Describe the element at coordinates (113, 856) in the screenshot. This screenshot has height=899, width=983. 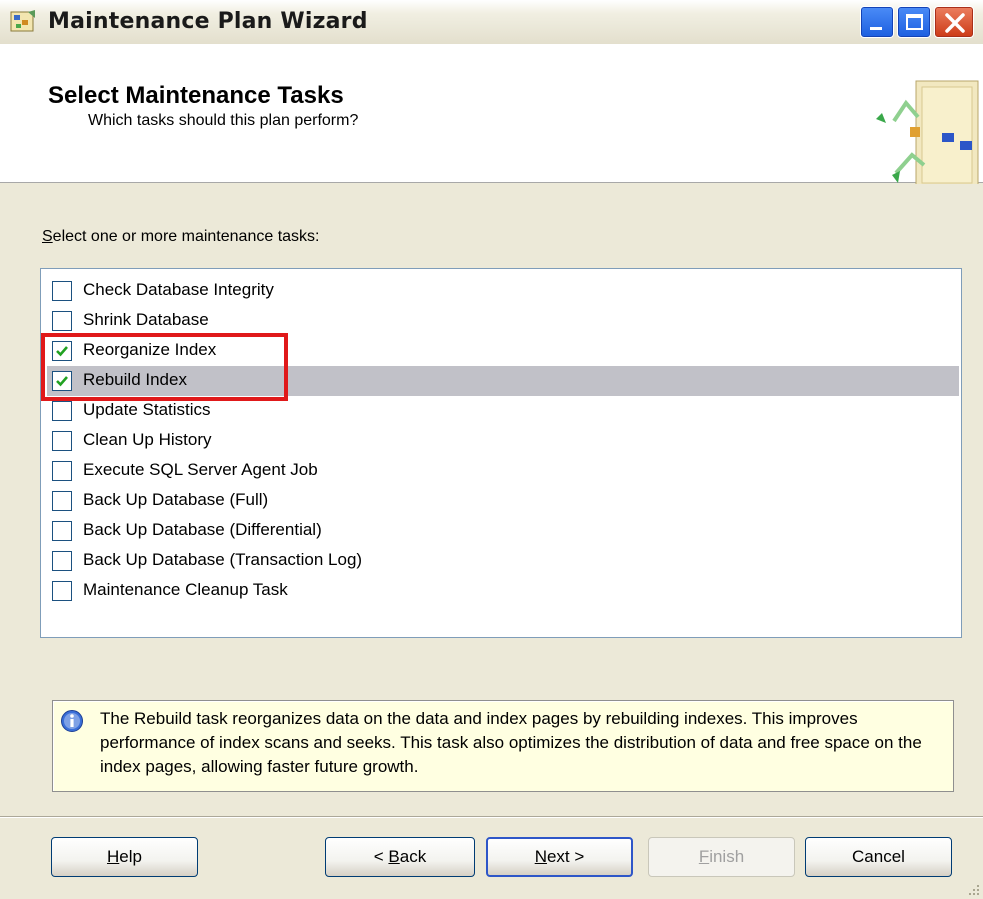
I see `help-mnemonic: H` at that location.